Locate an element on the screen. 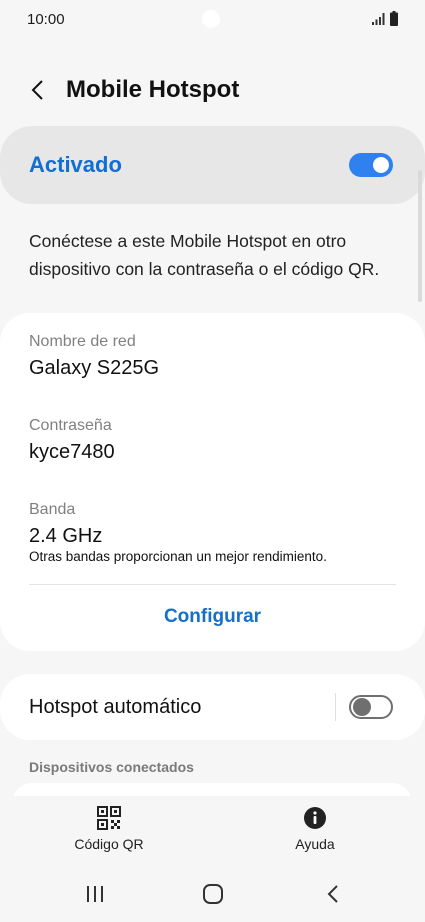  chevron-left-icon is located at coordinates (37, 90).